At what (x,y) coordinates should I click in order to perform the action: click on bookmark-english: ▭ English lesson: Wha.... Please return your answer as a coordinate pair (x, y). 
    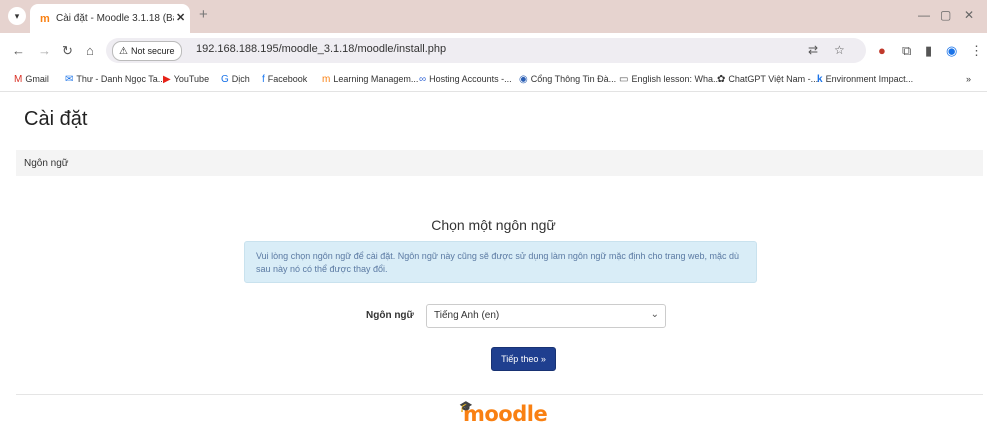
    Looking at the image, I should click on (670, 79).